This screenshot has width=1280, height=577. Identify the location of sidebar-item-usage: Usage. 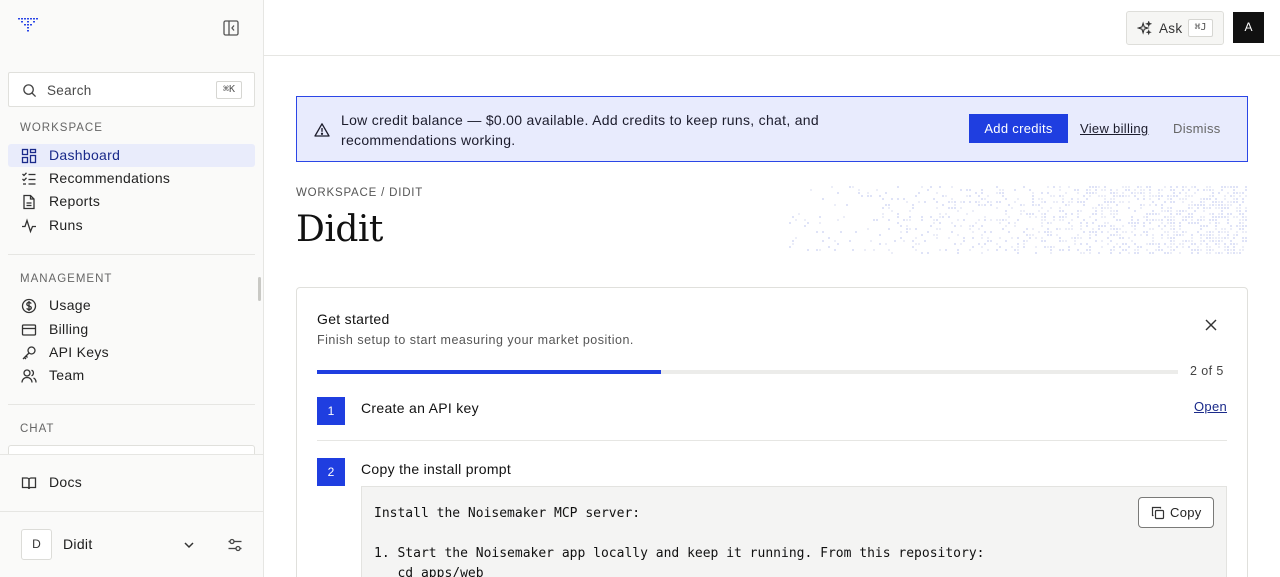
(131, 305).